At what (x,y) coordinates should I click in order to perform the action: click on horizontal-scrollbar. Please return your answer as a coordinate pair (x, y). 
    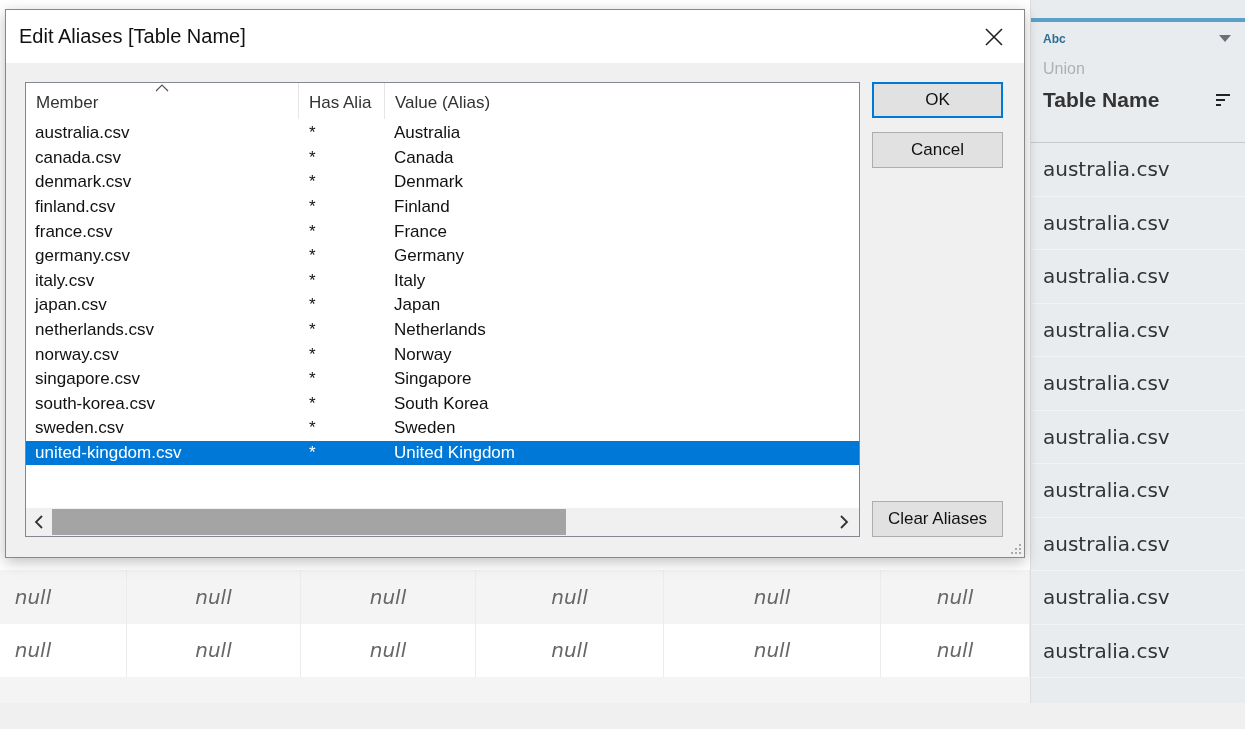
    Looking at the image, I should click on (442, 522).